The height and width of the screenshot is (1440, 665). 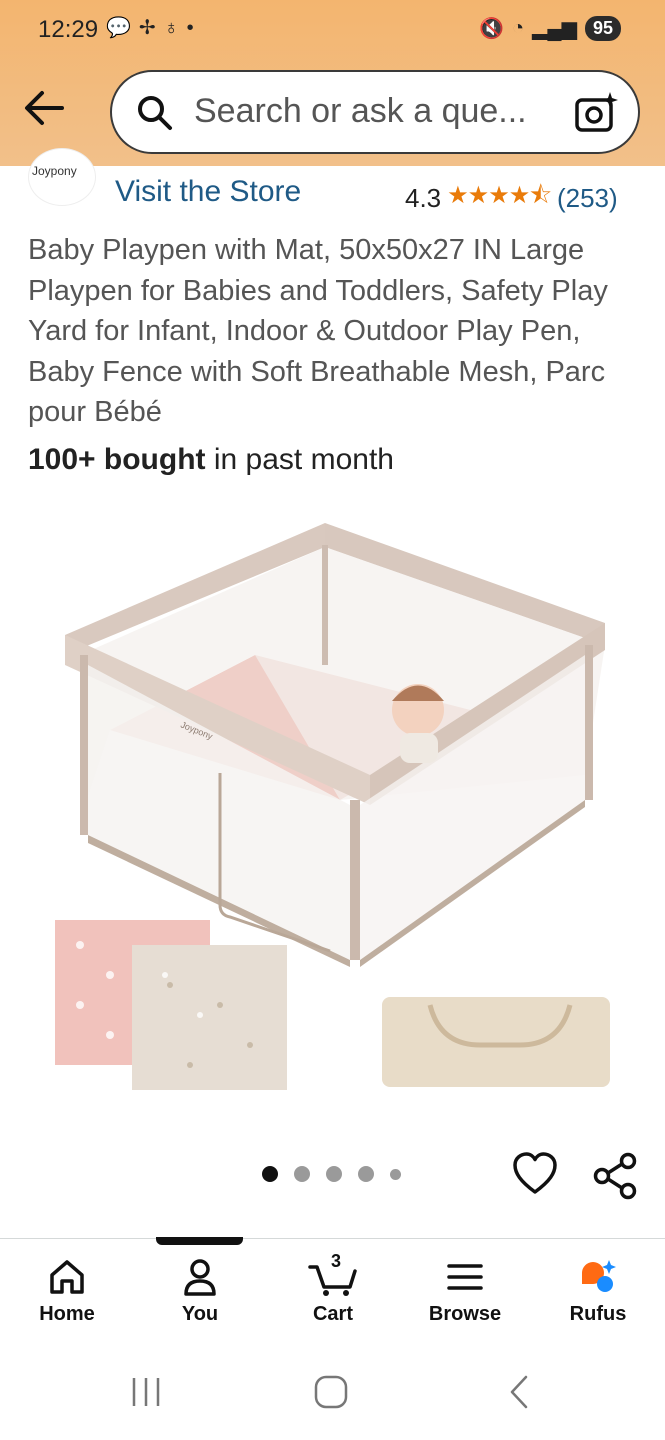 I want to click on brand-logo-text: Joypony, so click(x=54, y=171).